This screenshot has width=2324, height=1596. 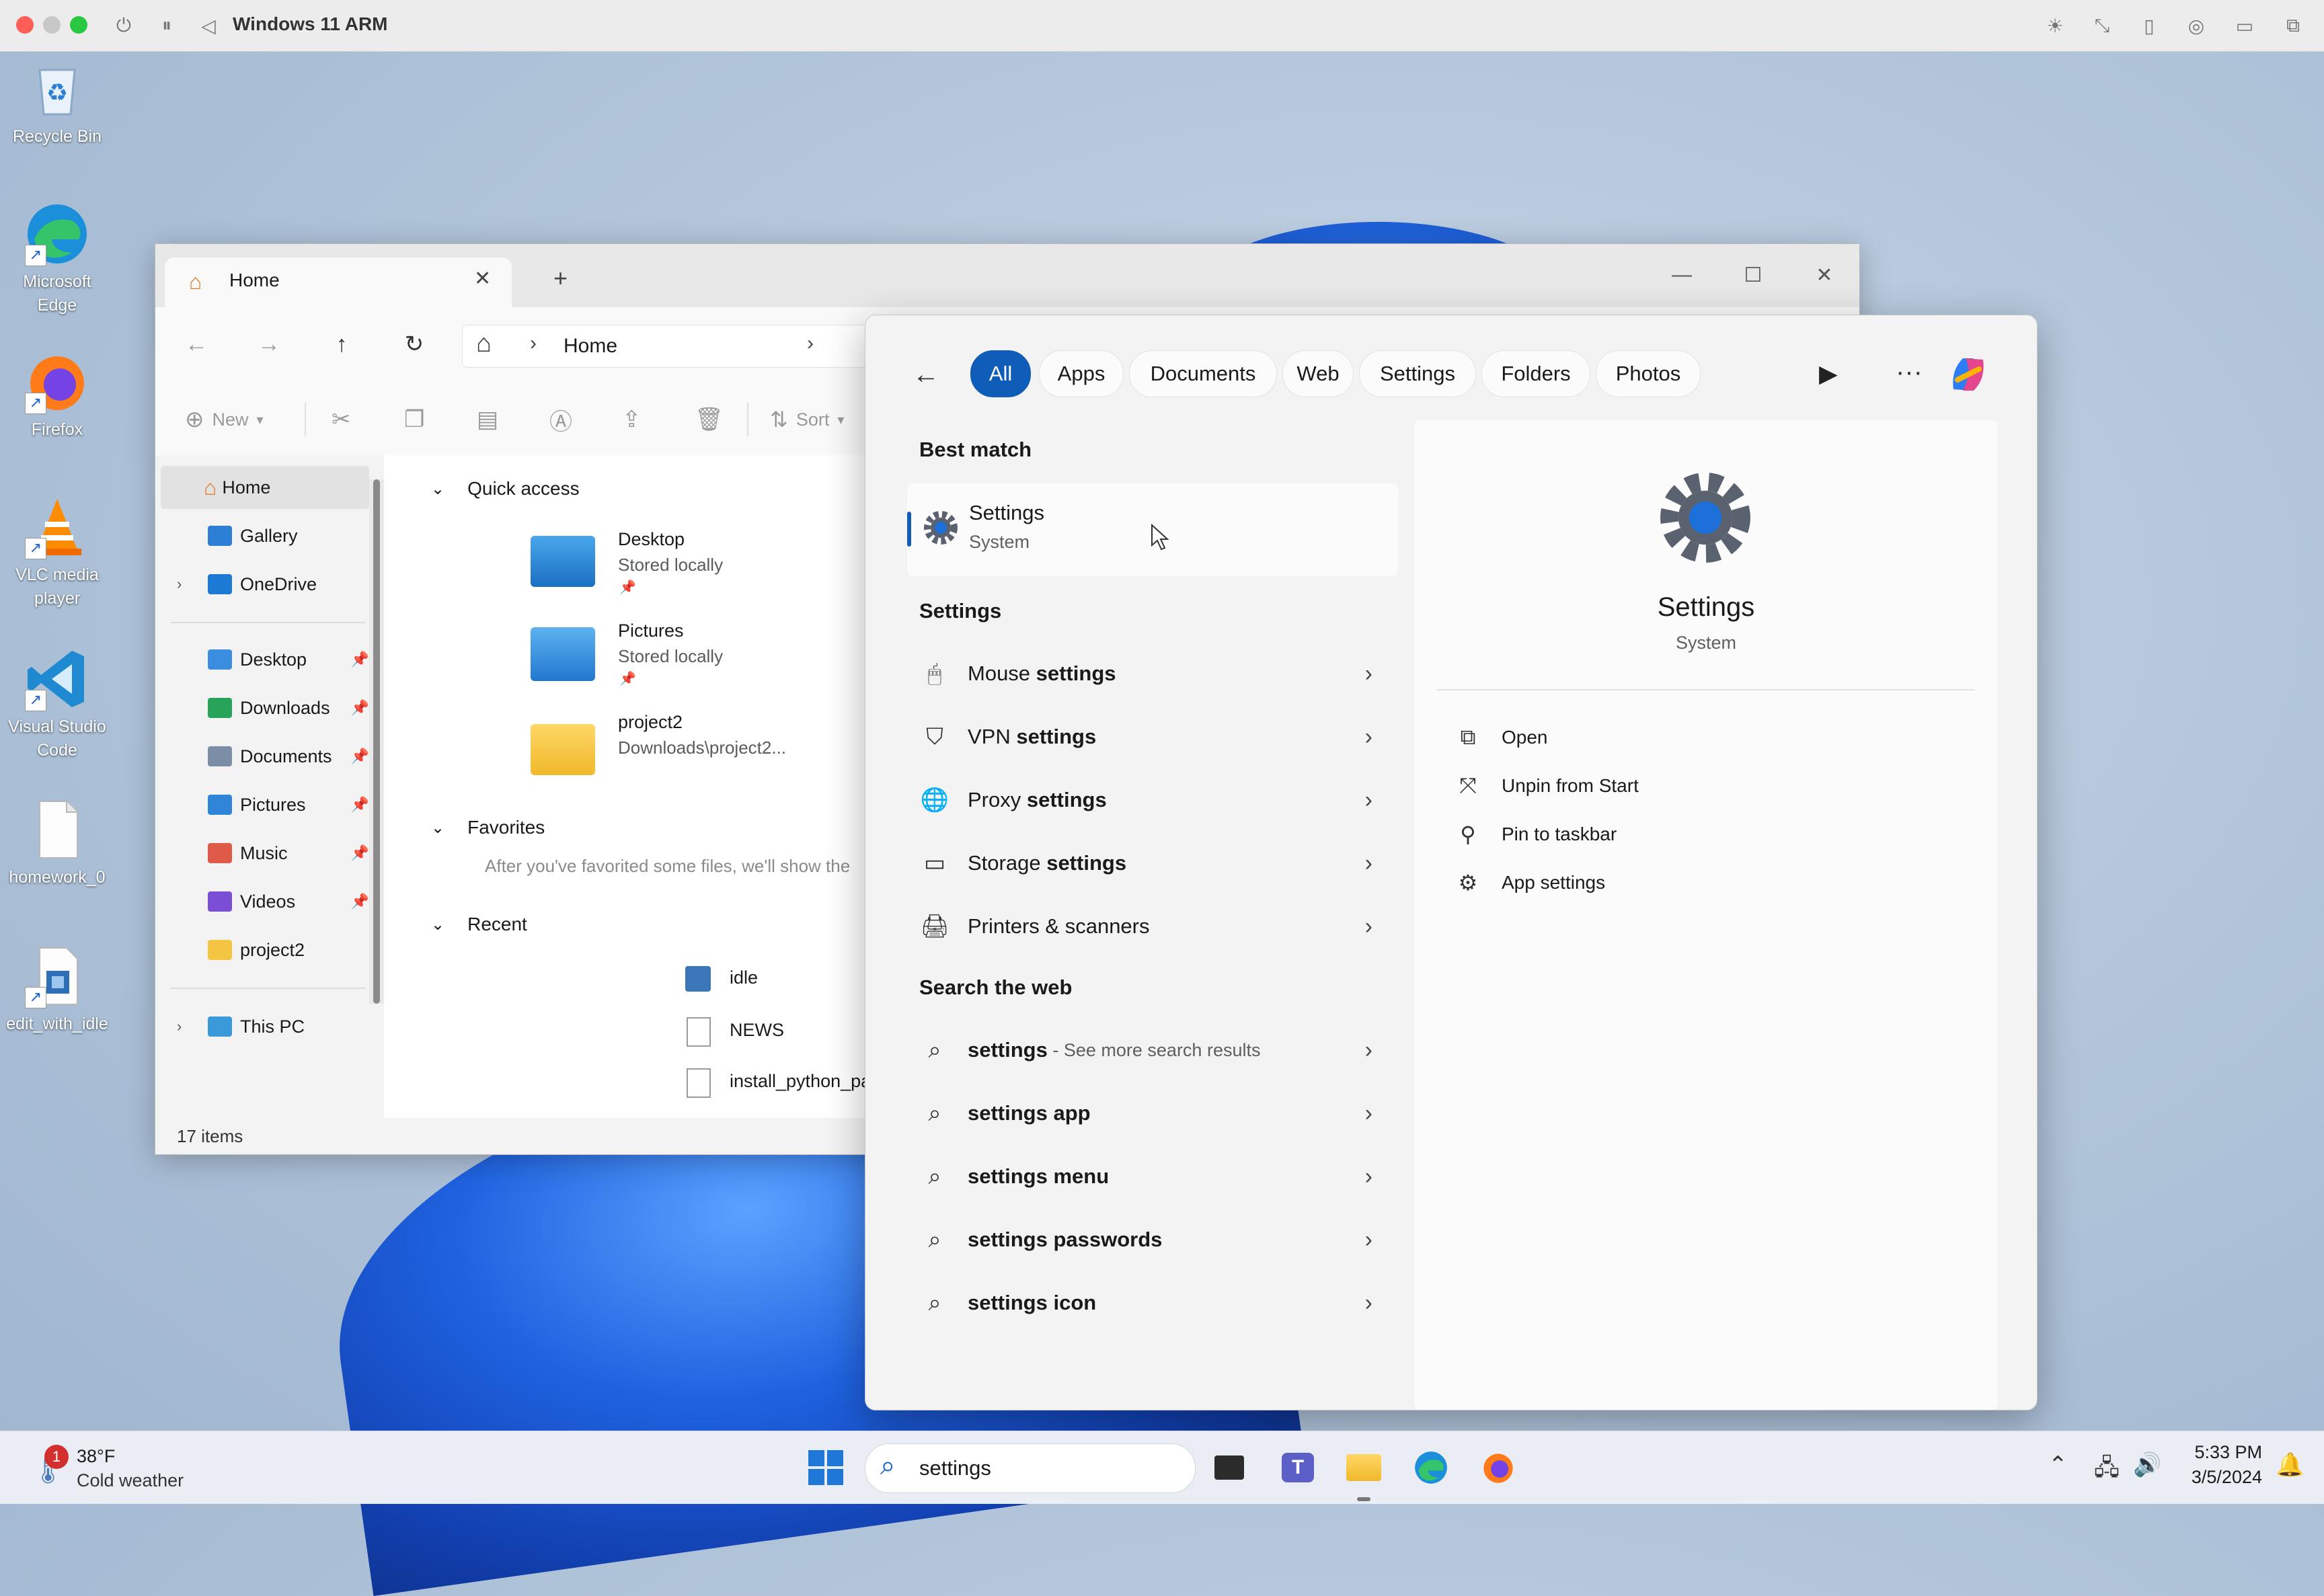 What do you see at coordinates (651, 631) in the screenshot?
I see `qa-item-name: Pictures` at bounding box center [651, 631].